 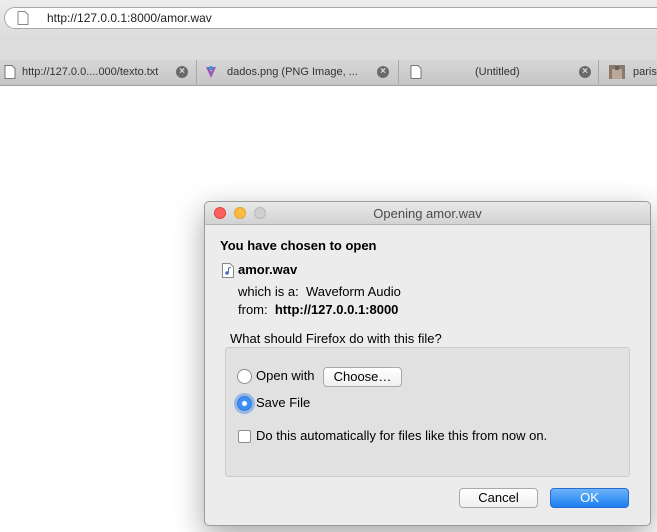 I want to click on dialog-titlebar: Opening amor.wav, so click(x=427, y=213).